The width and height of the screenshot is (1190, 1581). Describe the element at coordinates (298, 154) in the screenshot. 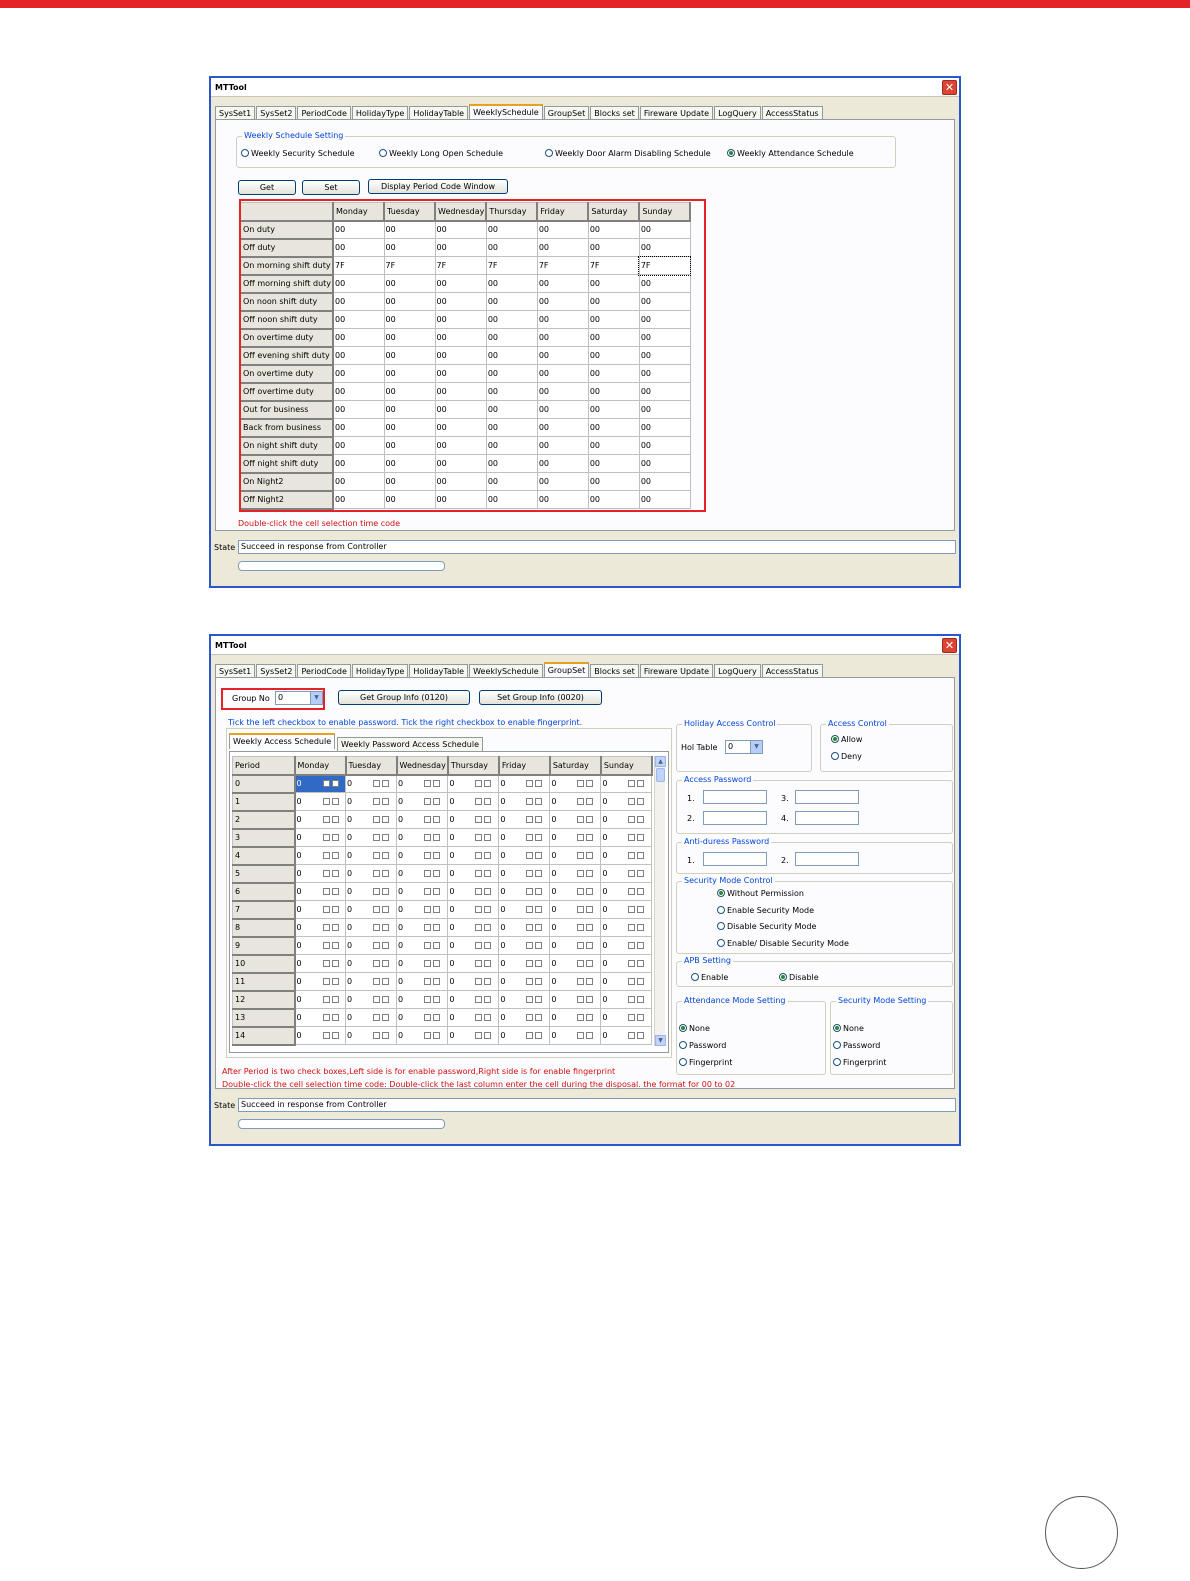

I see `schedule-type-radio: Weekly Security Schedule` at that location.